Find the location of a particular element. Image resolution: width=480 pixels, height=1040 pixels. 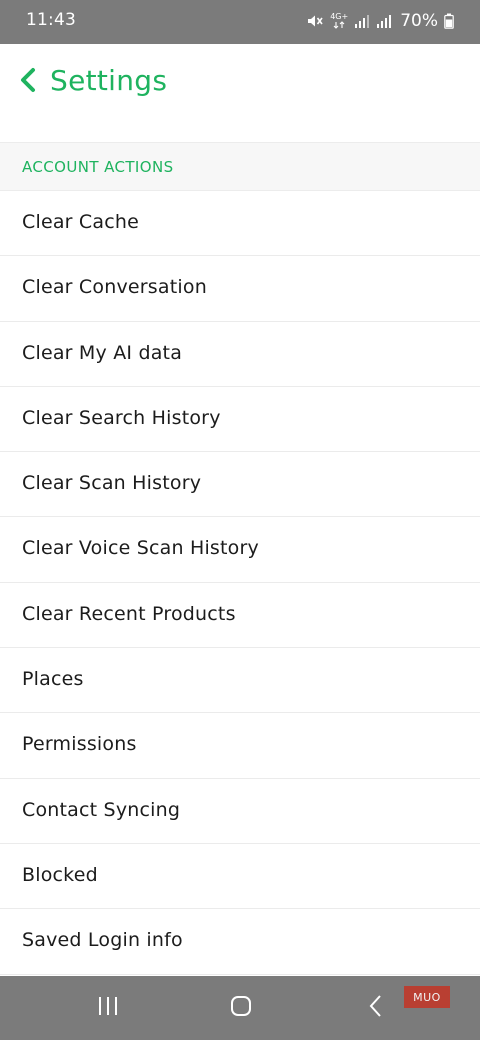

list-item-contact-syncing: Contact Syncing is located at coordinates (240, 811).